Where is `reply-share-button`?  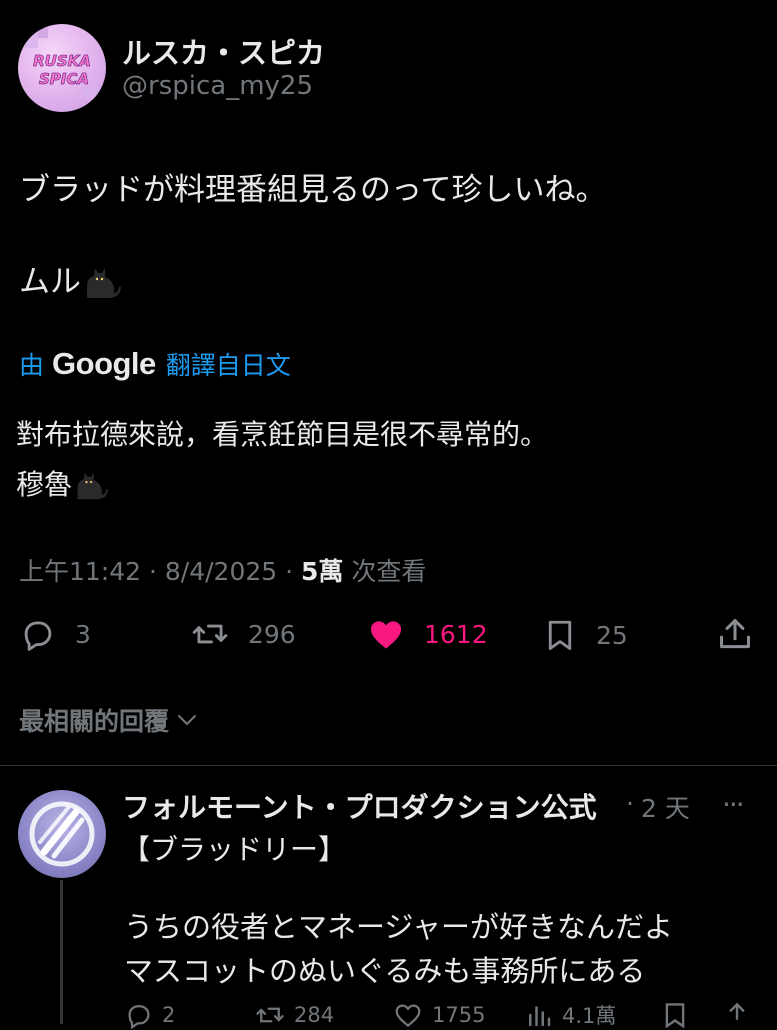 reply-share-button is located at coordinates (737, 1015).